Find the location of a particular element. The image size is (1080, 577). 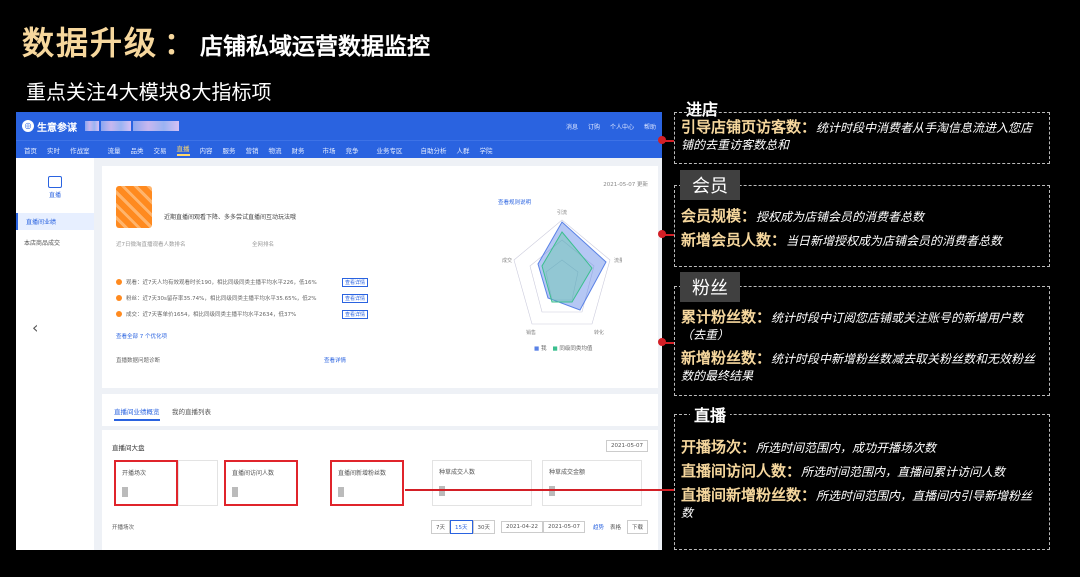

more-optimizations-link: 查看全部 7 个优化项 is located at coordinates (141, 336).